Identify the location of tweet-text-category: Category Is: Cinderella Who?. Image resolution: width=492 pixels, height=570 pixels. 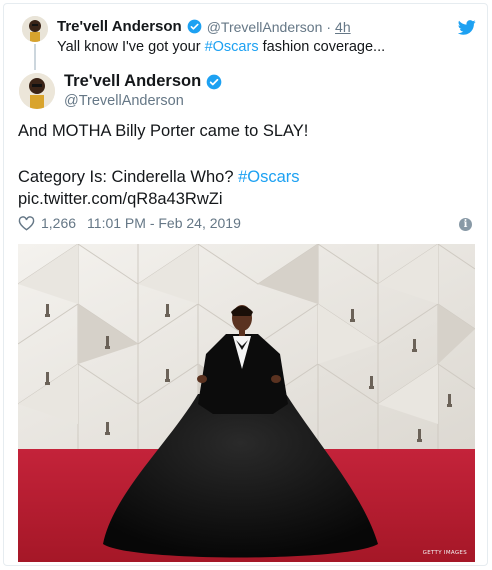
(128, 177).